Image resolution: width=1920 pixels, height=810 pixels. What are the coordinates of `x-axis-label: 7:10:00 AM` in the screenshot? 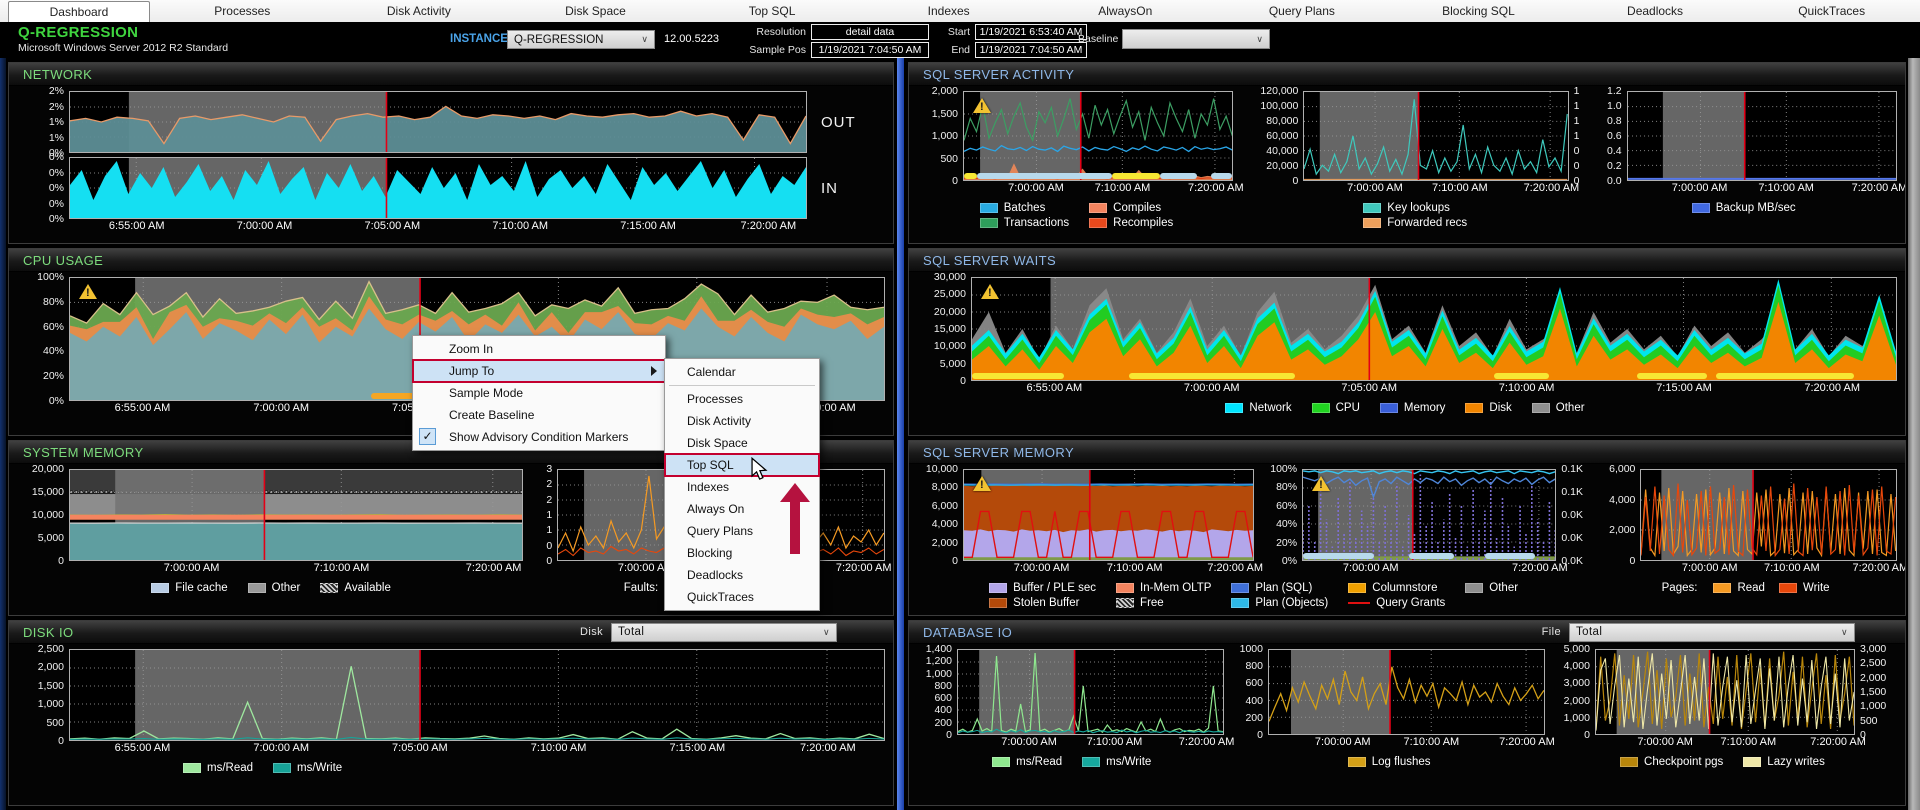 It's located at (1134, 568).